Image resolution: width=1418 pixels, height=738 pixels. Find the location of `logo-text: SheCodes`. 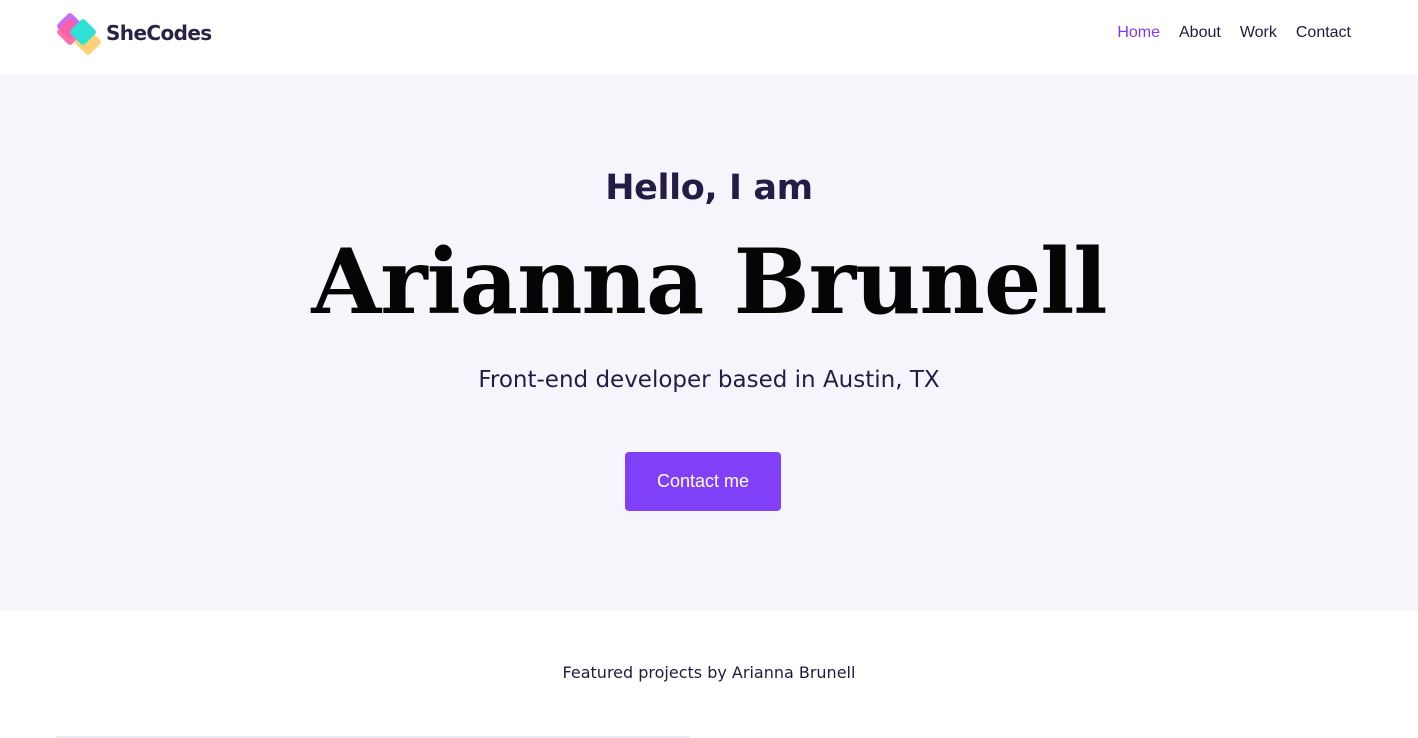

logo-text: SheCodes is located at coordinates (159, 33).